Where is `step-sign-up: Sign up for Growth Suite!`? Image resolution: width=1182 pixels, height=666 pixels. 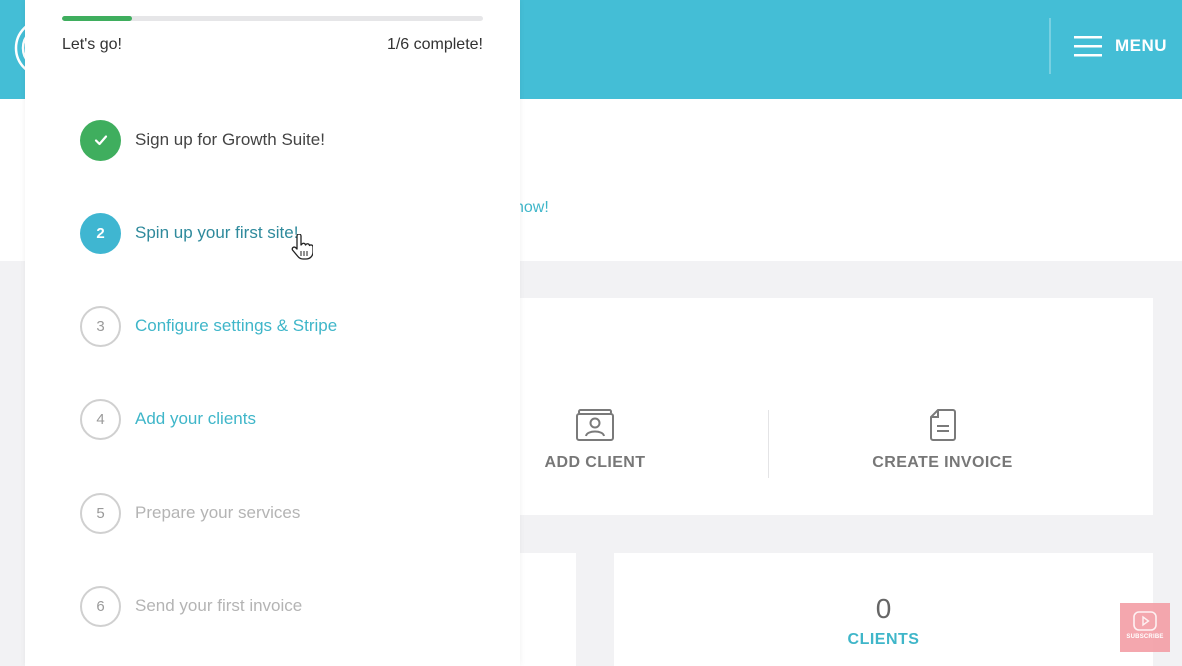 step-sign-up: Sign up for Growth Suite! is located at coordinates (202, 140).